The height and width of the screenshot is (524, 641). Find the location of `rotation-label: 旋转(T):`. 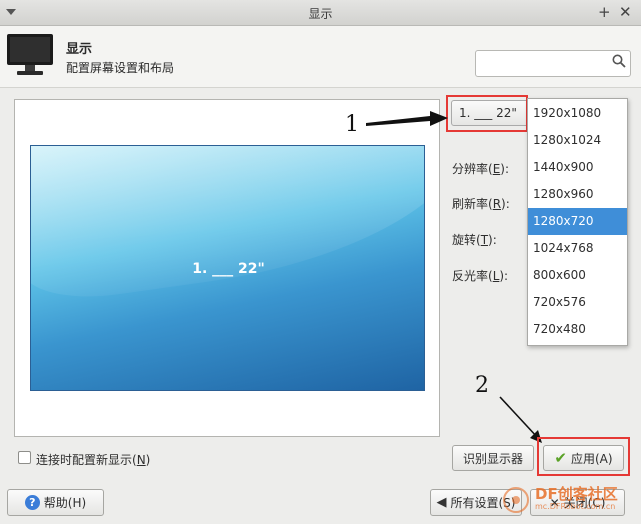

rotation-label: 旋转(T): is located at coordinates (474, 240).